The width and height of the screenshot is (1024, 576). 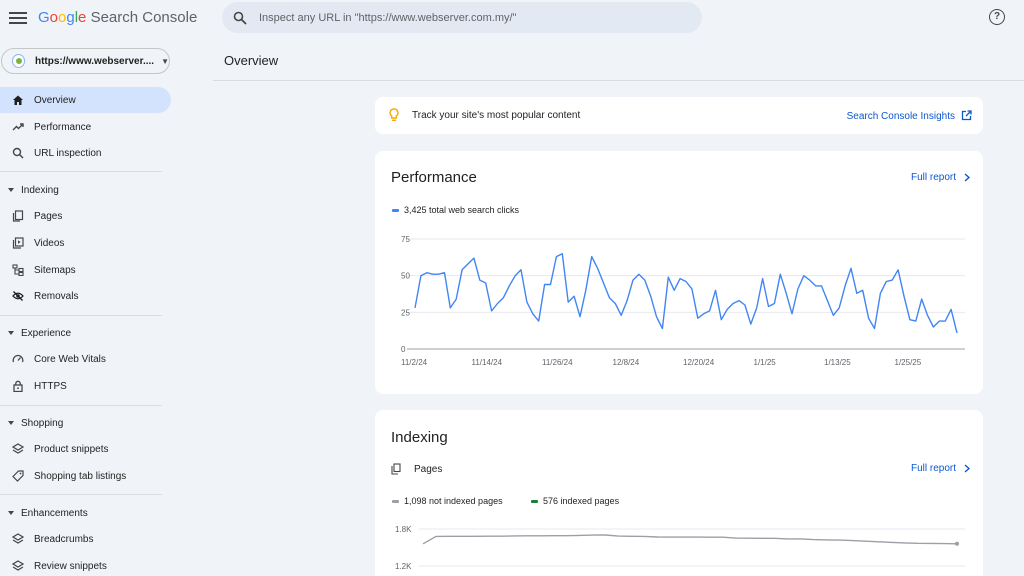 I want to click on sidebar-item-performance: Performance, so click(x=85, y=127).